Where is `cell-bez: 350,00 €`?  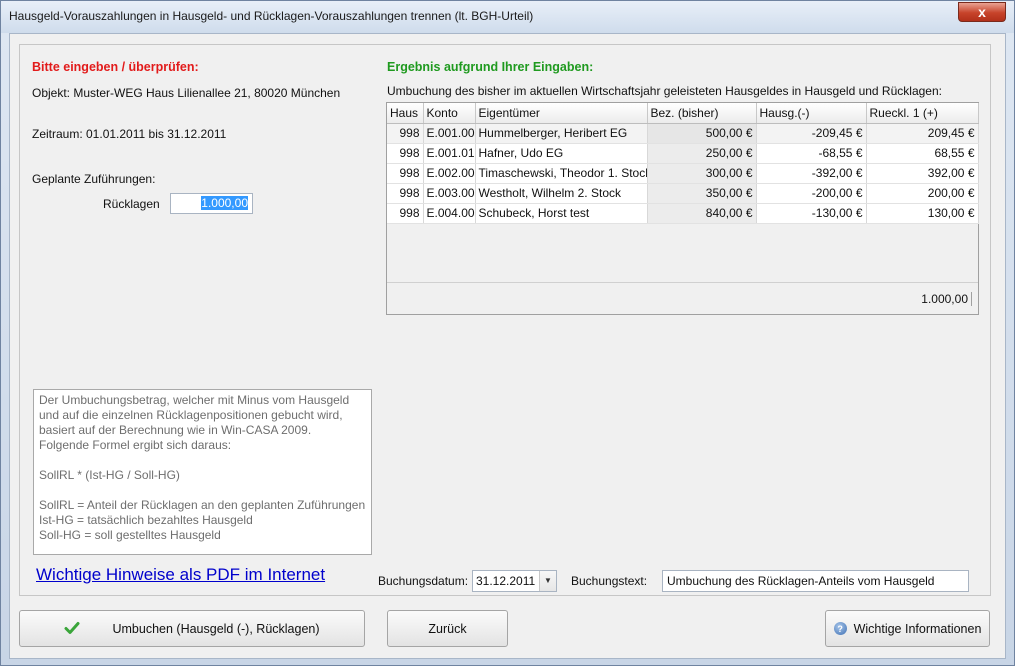 cell-bez: 350,00 € is located at coordinates (702, 193).